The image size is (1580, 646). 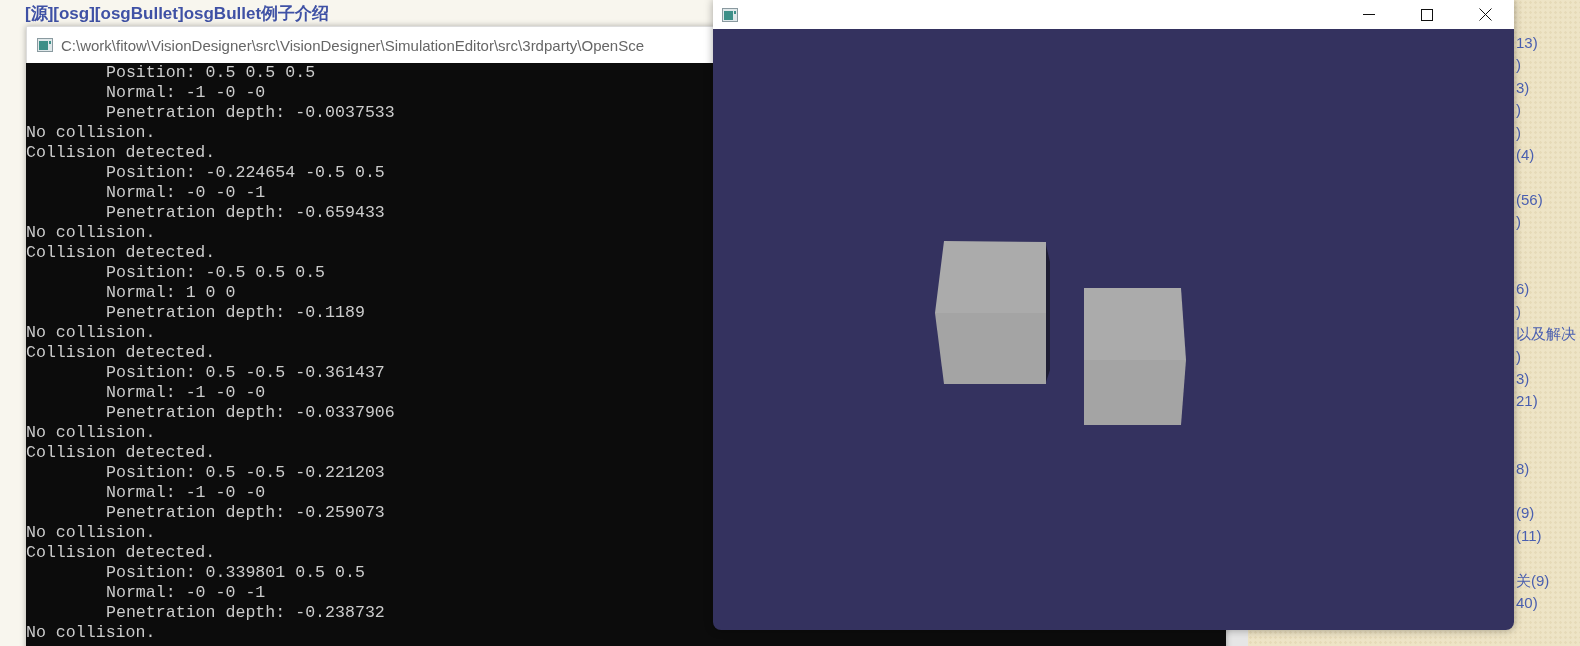 I want to click on console-line: Position: 0.339801 0.5 0.5, so click(x=235, y=573).